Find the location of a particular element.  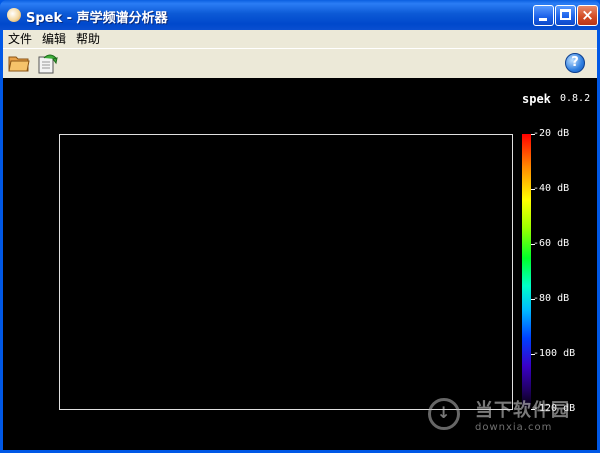

minimize-icon is located at coordinates (543, 19).